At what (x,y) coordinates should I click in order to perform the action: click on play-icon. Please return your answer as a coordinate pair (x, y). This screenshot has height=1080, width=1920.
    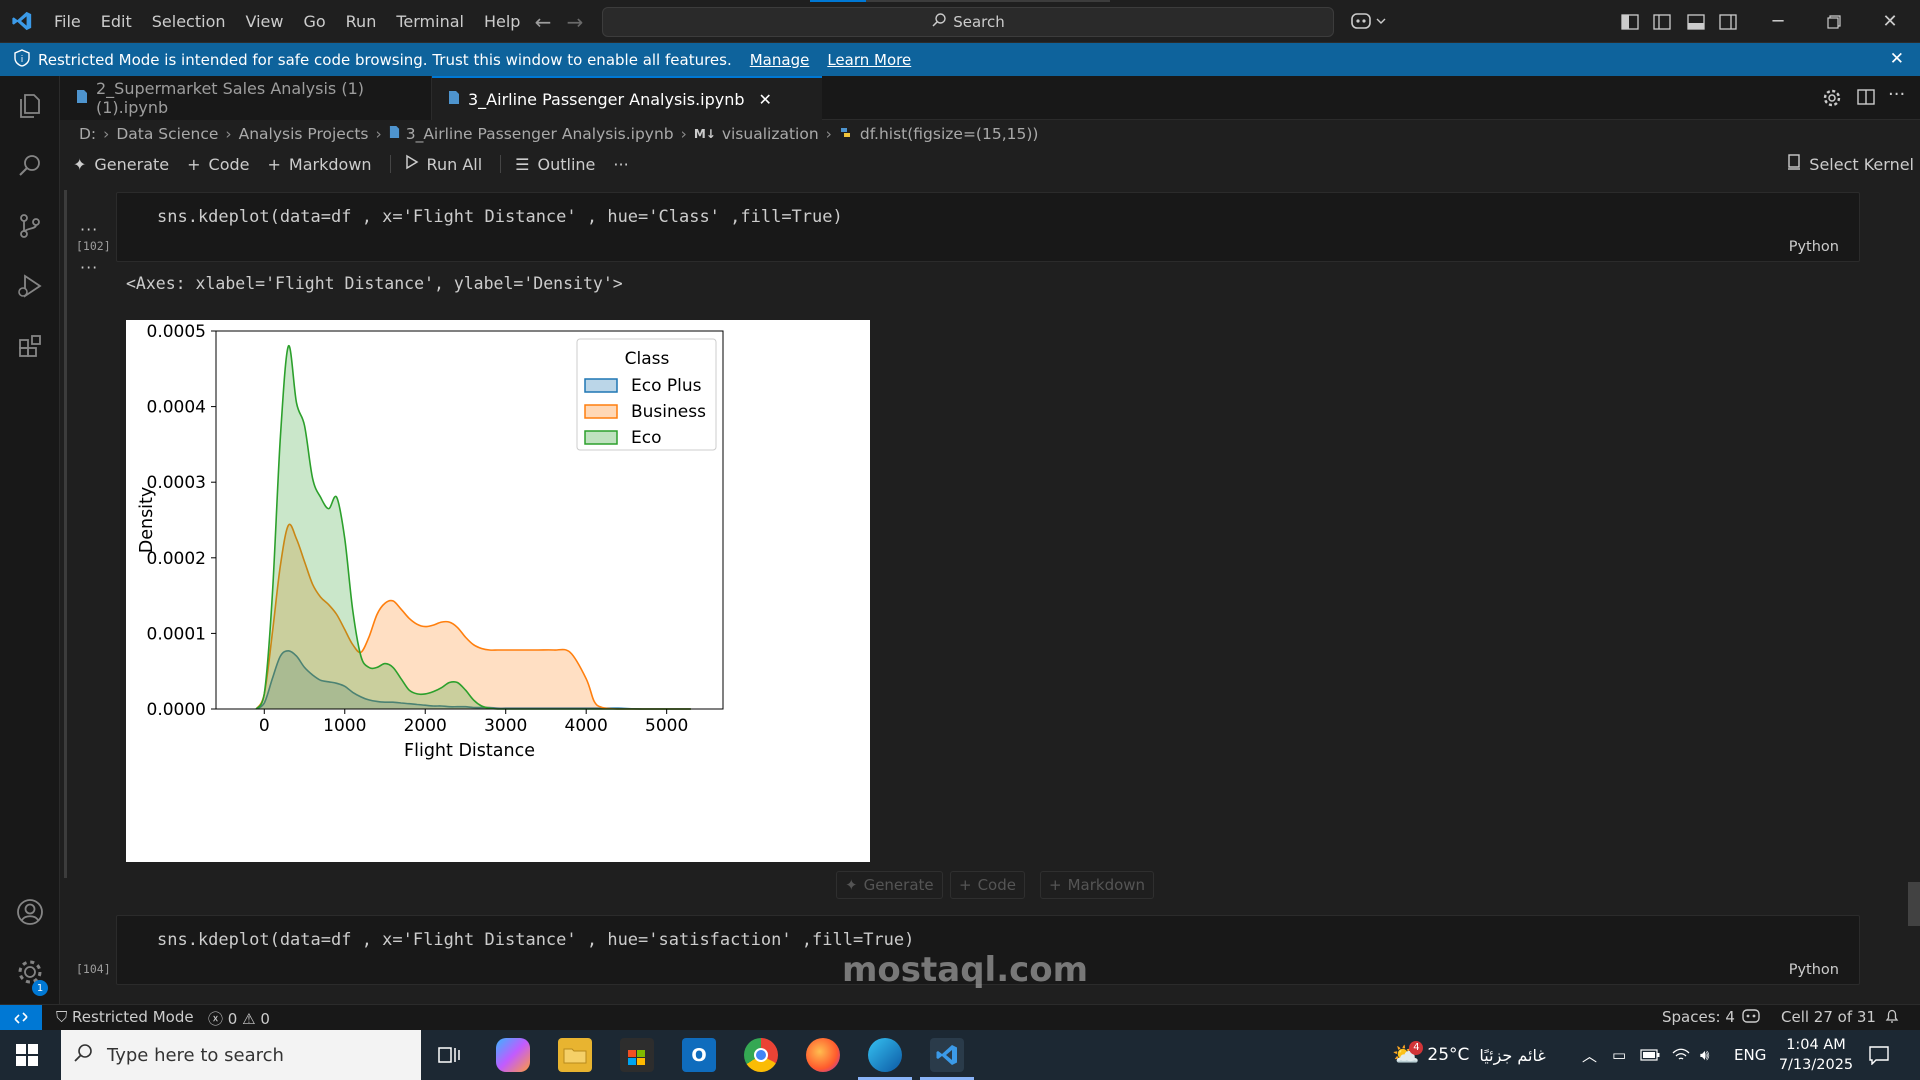
    Looking at the image, I should click on (412, 164).